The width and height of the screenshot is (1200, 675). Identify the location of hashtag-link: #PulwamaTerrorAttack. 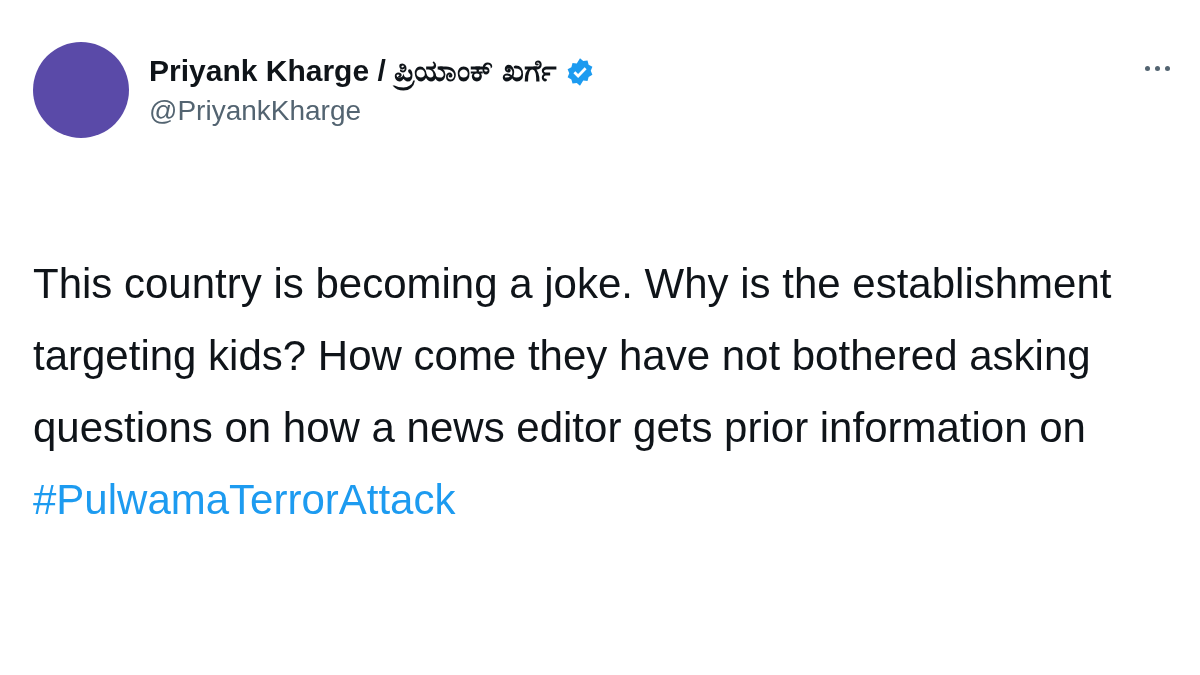
(244, 500).